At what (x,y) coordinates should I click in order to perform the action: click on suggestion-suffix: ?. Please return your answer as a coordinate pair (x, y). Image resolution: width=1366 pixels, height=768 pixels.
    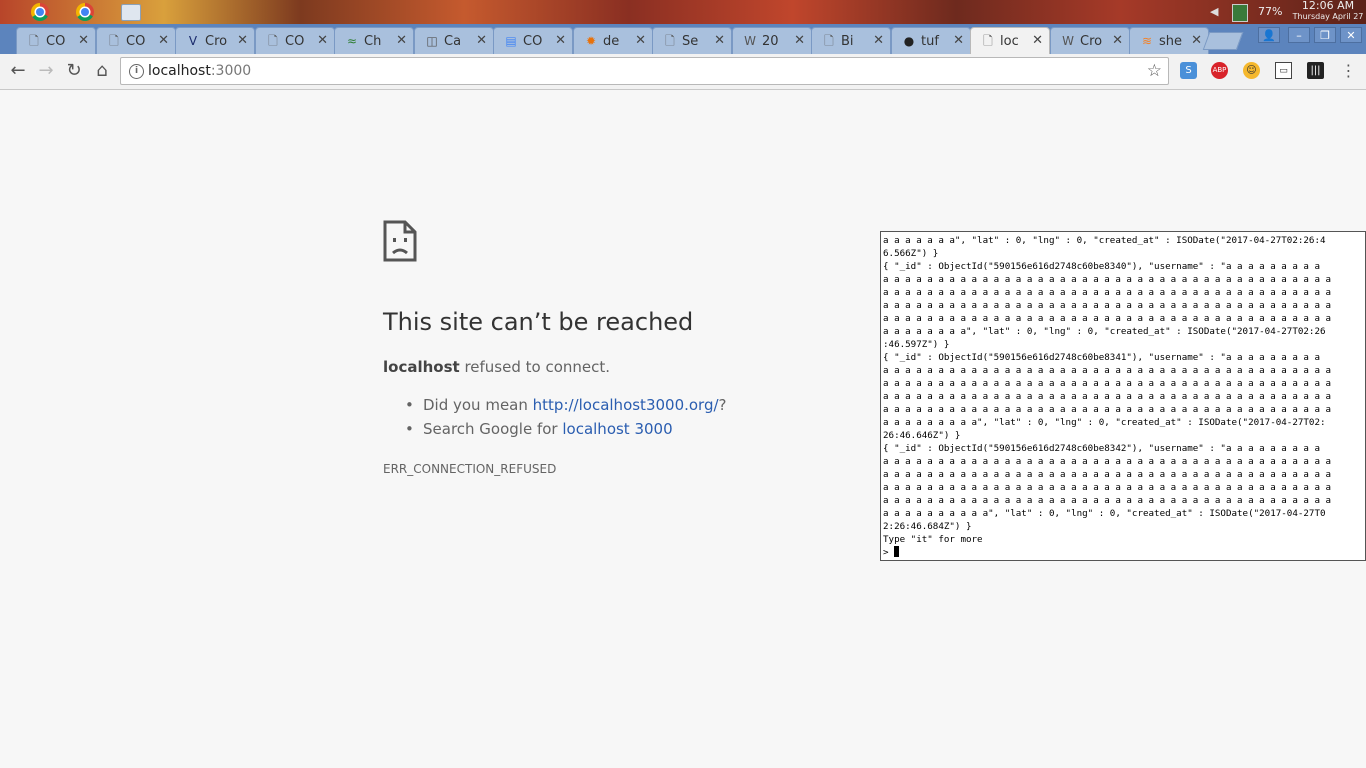
    Looking at the image, I should click on (722, 405).